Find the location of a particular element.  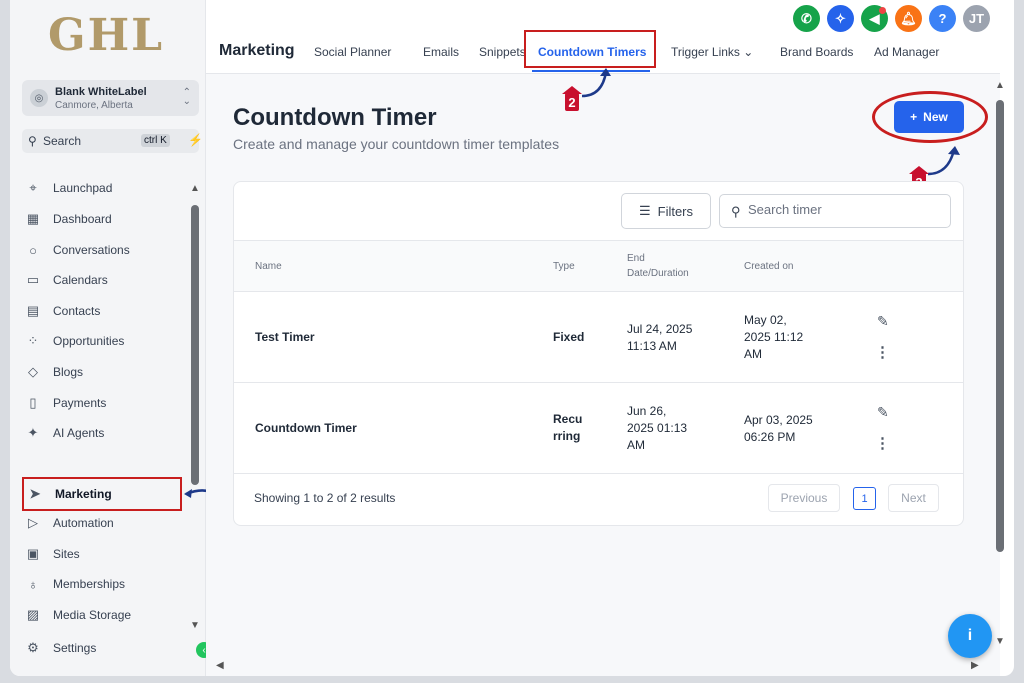

chat-widget-icon: i is located at coordinates (970, 636).